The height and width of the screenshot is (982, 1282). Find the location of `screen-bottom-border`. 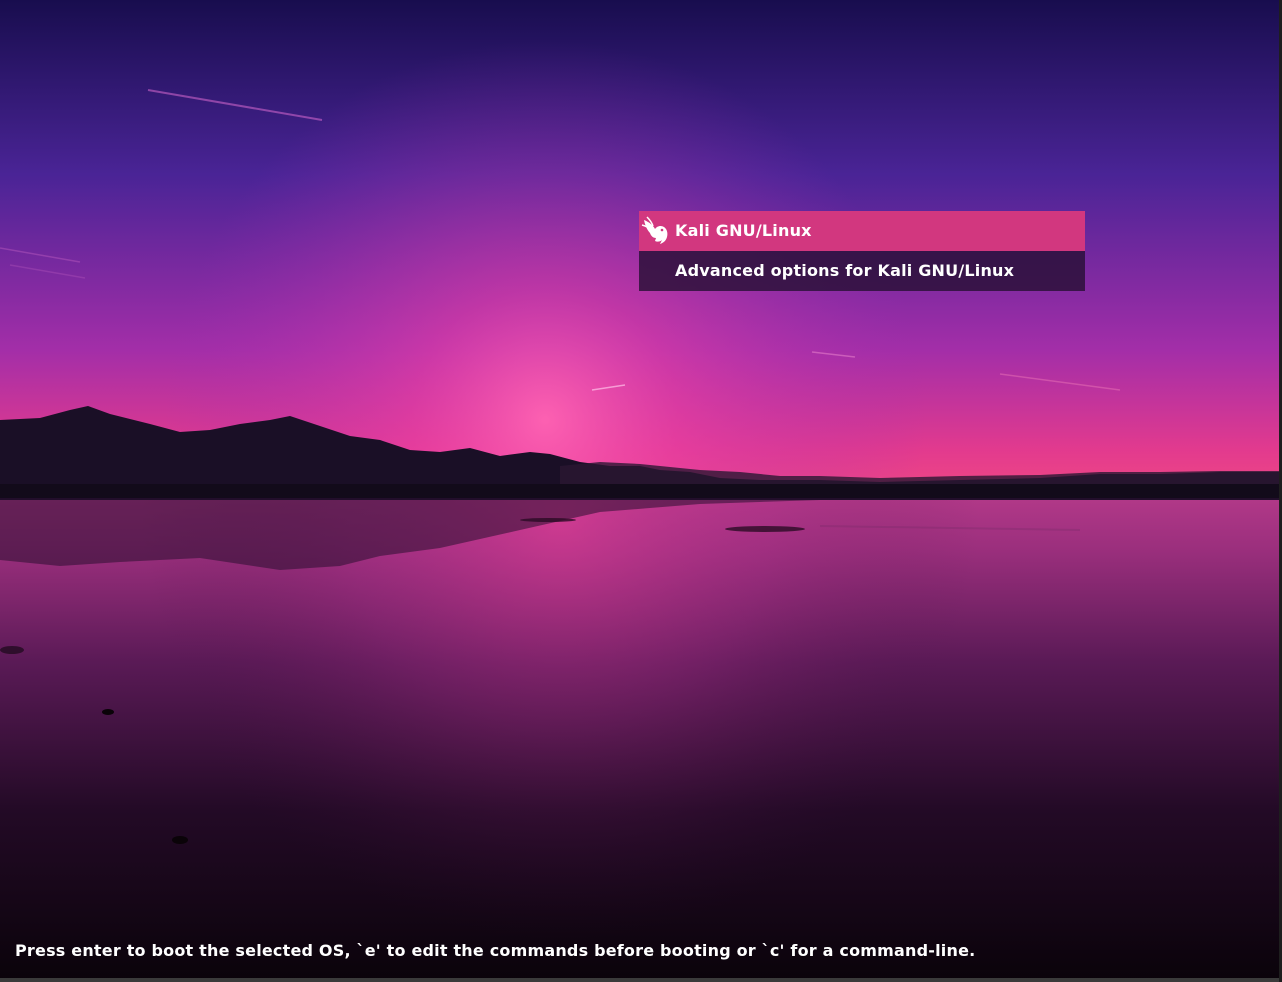

screen-bottom-border is located at coordinates (641, 980).